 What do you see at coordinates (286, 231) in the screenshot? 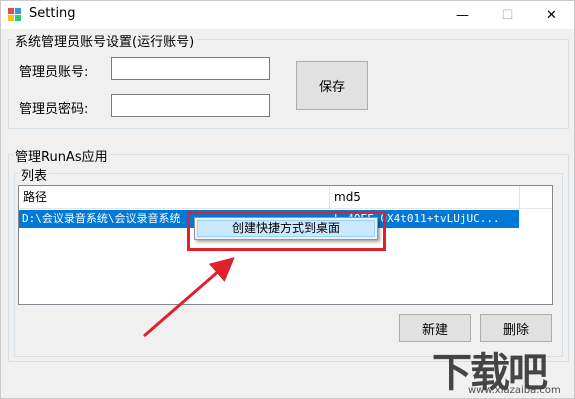
I see `highlight-box` at bounding box center [286, 231].